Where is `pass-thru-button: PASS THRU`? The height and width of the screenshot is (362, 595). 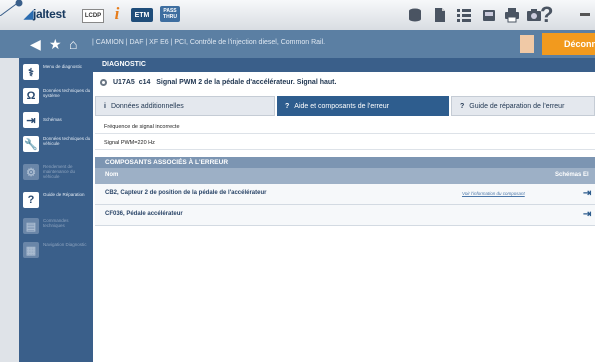
pass-thru-button: PASS THRU is located at coordinates (170, 14).